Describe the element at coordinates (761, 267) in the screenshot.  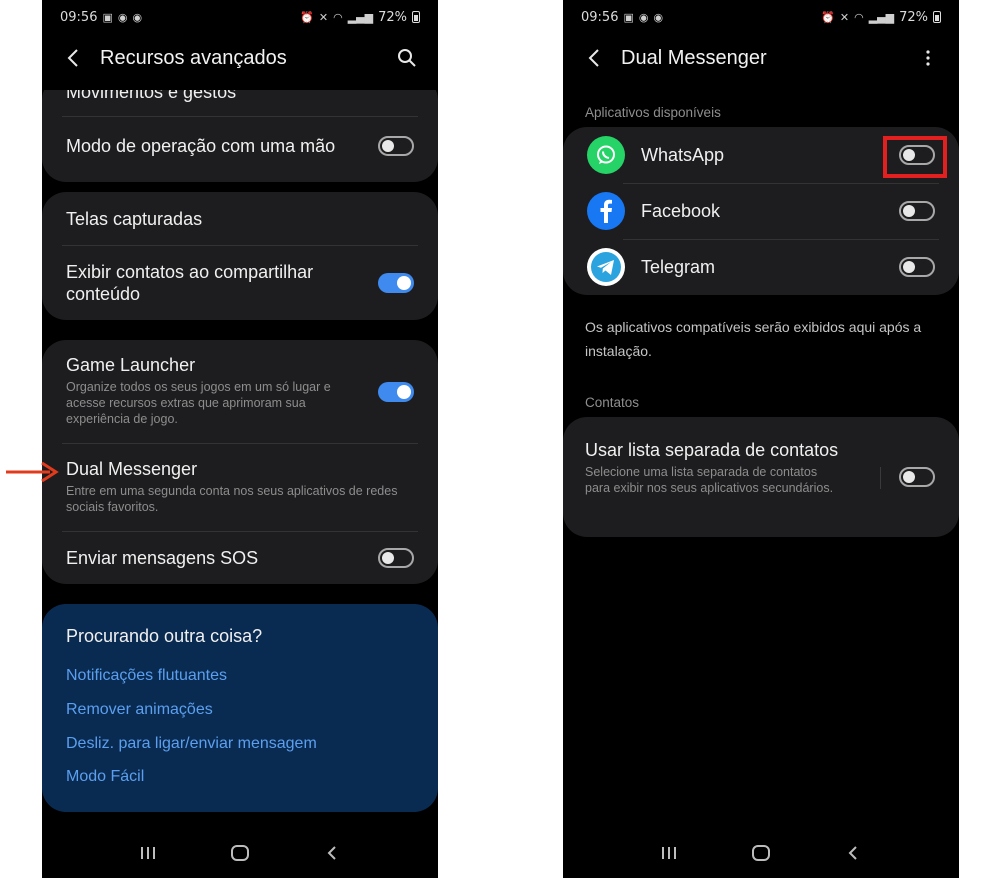
I see `app-row-telegram: Telegram` at that location.